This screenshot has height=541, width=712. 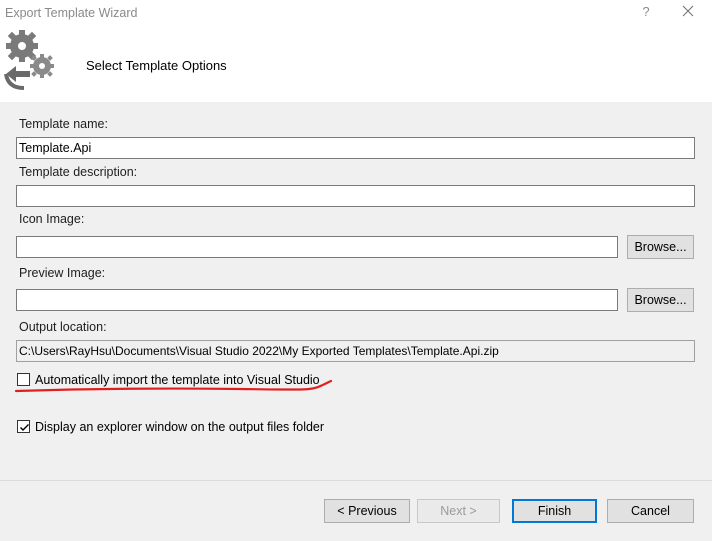 What do you see at coordinates (52, 219) in the screenshot?
I see `icon-image-label: Icon Image:` at bounding box center [52, 219].